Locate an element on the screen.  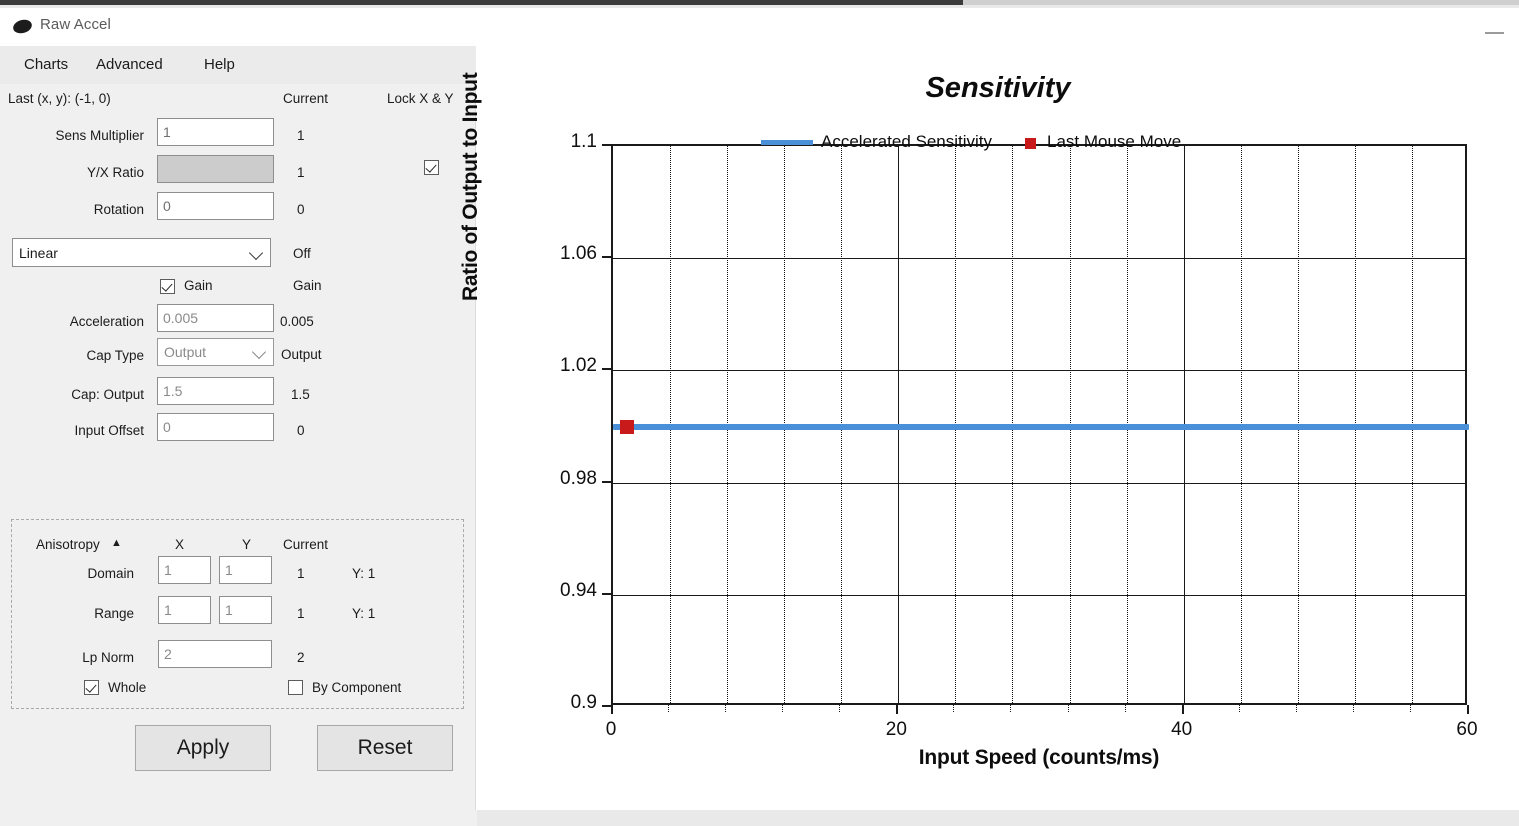
cap-type-value: Output is located at coordinates (185, 352).